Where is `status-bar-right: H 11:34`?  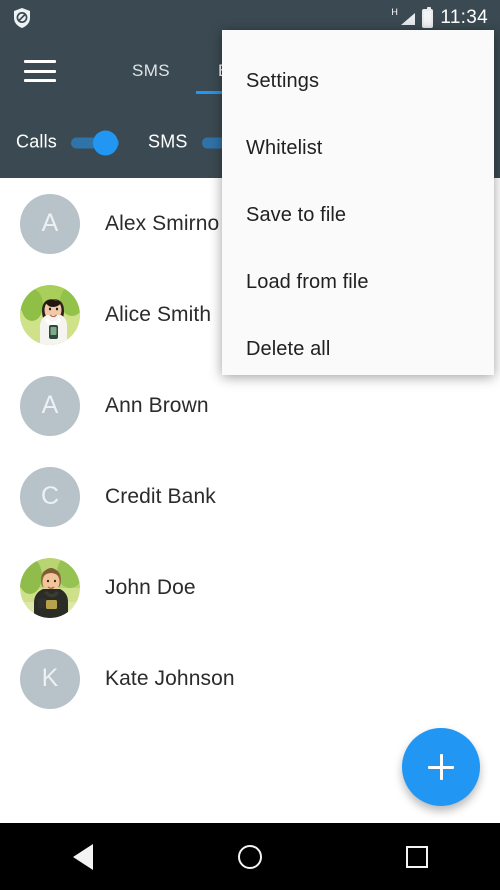
status-bar-right: H 11:34 is located at coordinates (439, 17).